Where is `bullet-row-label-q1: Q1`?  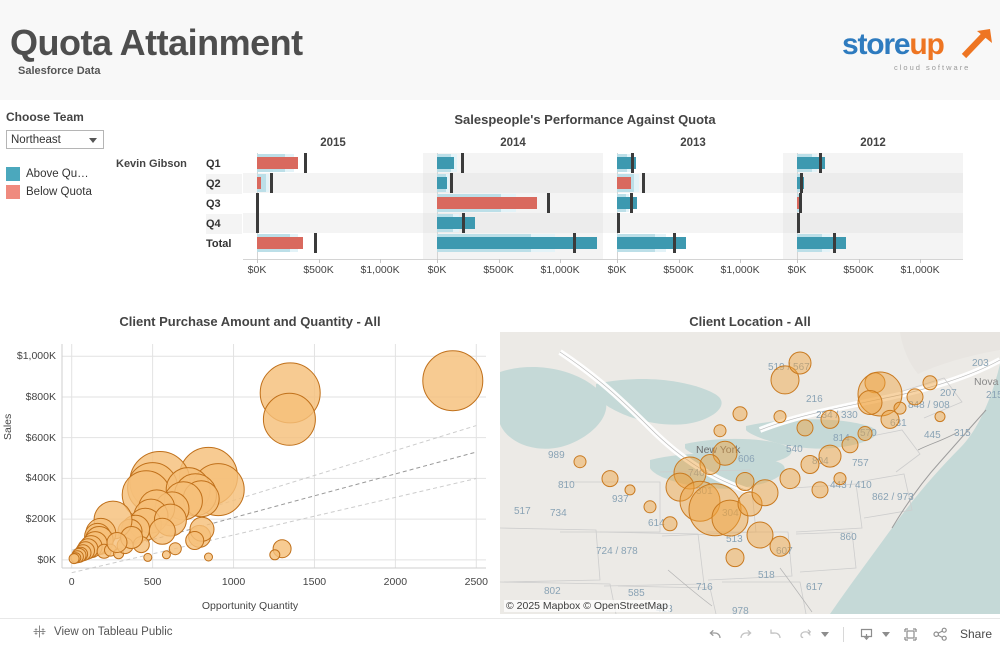 bullet-row-label-q1: Q1 is located at coordinates (213, 164).